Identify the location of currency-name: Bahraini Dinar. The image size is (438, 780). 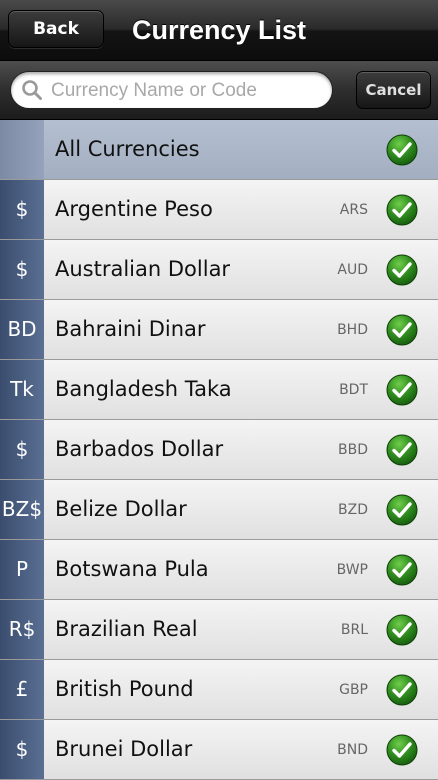
(130, 329).